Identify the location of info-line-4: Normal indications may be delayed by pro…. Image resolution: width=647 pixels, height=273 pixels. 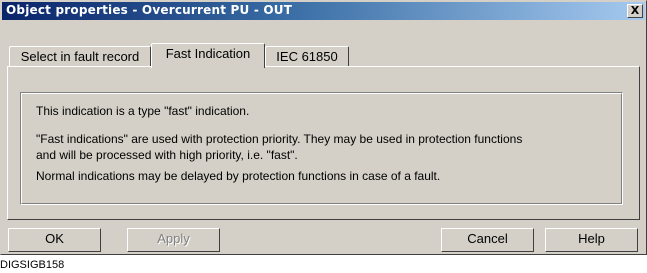
(238, 176).